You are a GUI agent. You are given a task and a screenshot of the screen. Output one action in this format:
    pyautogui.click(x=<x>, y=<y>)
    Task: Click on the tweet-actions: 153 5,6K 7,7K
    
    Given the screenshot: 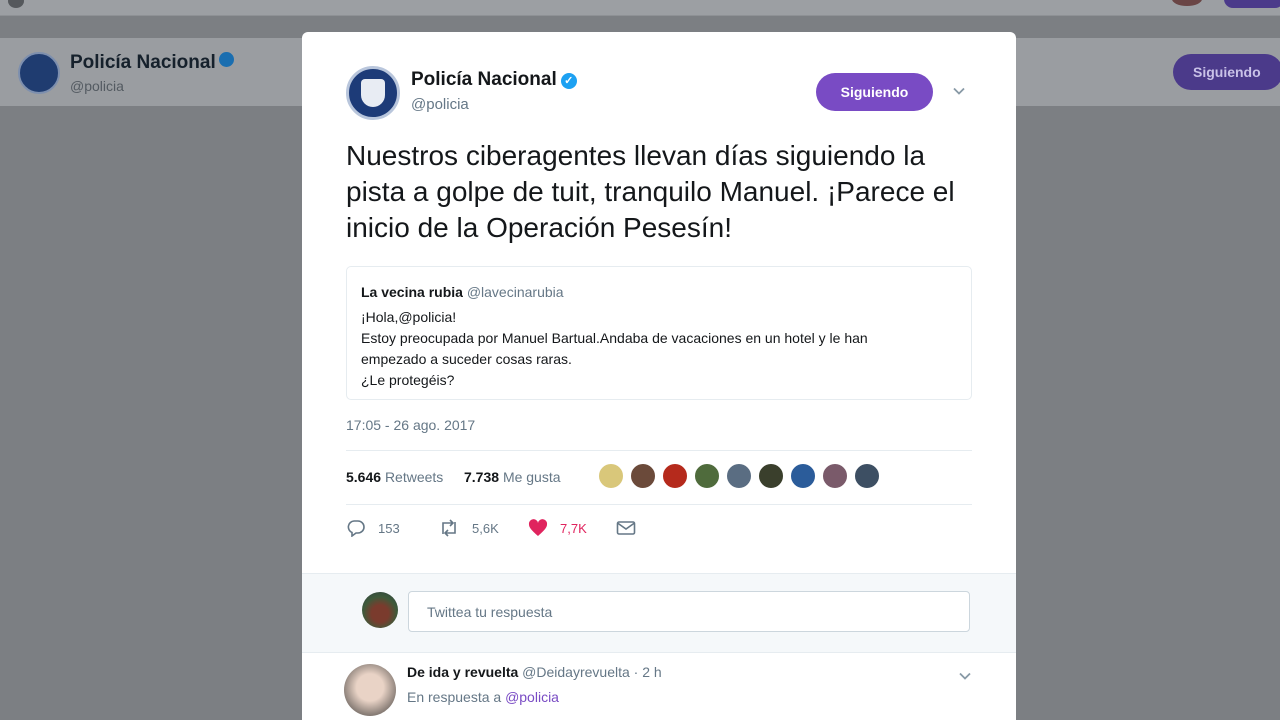 What is the action you would take?
    pyautogui.click(x=659, y=531)
    